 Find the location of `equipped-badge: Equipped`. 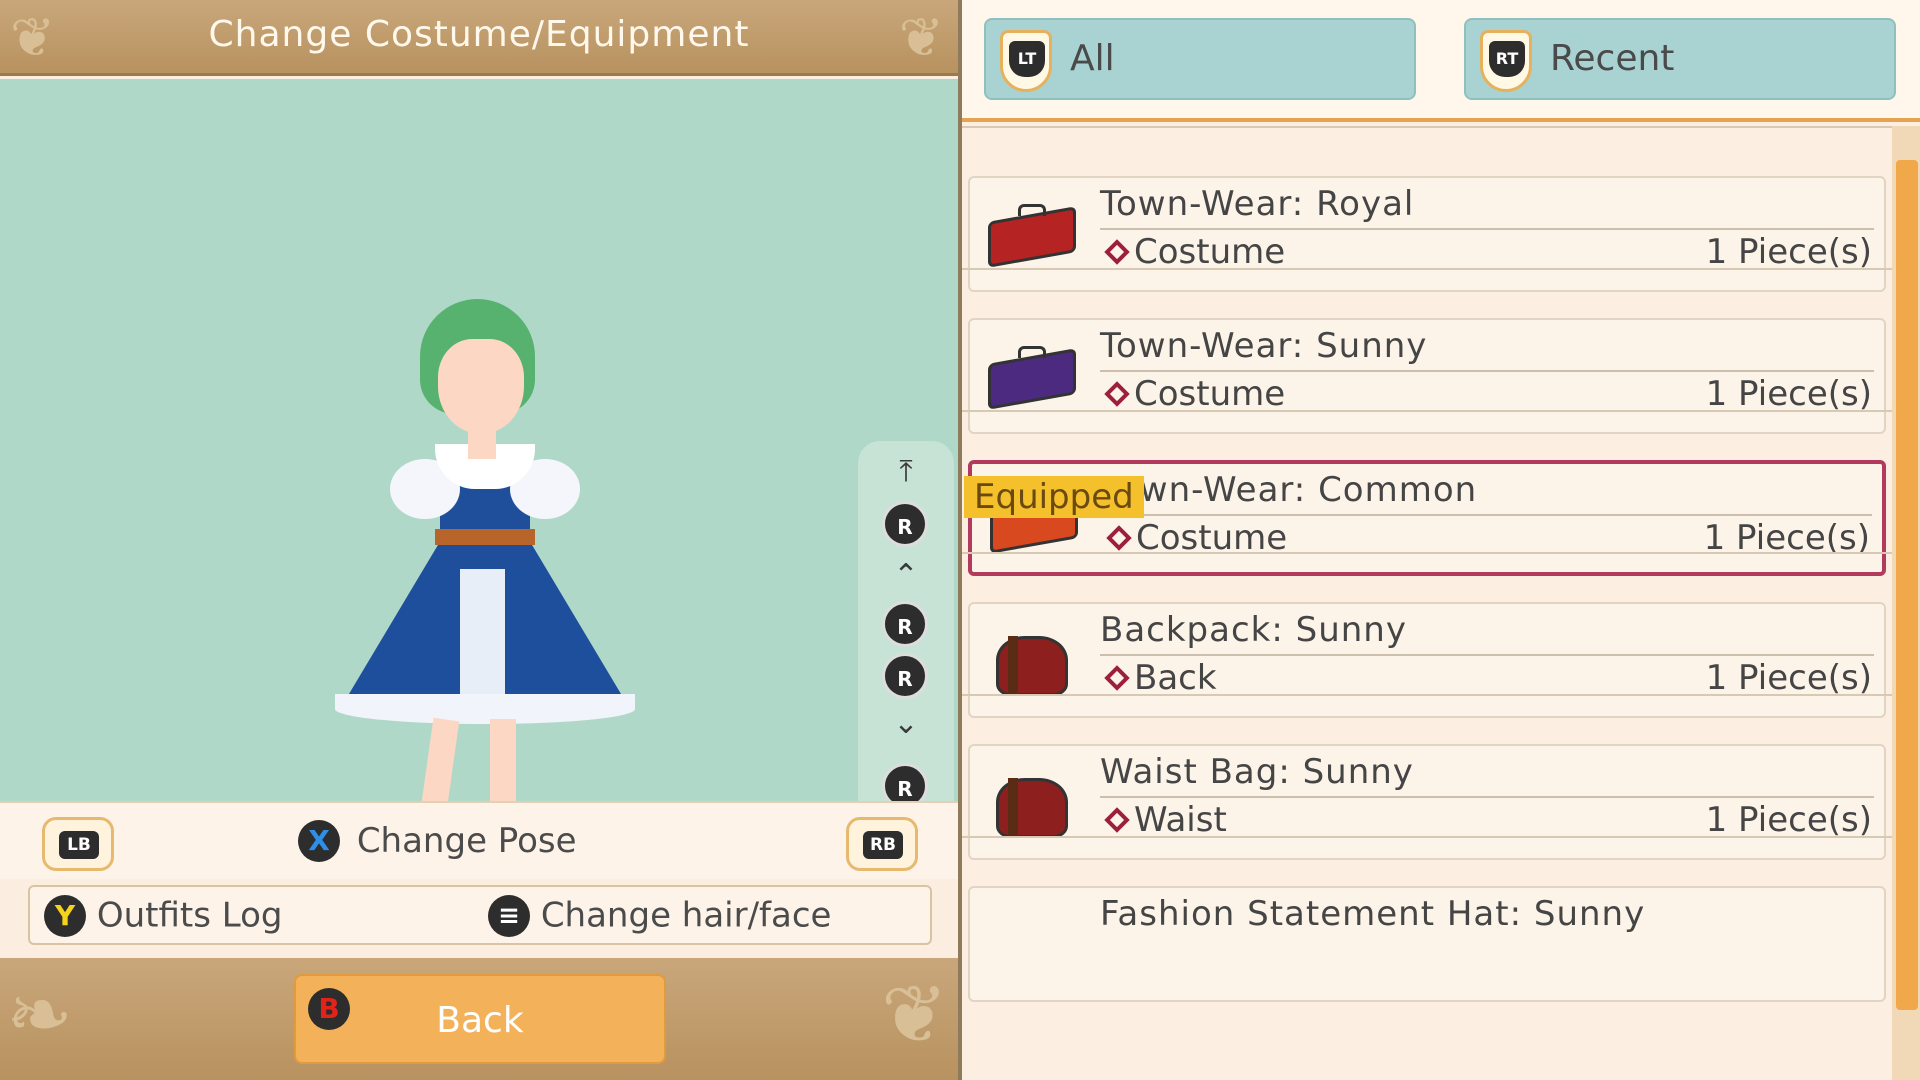

equipped-badge: Equipped is located at coordinates (1054, 497).